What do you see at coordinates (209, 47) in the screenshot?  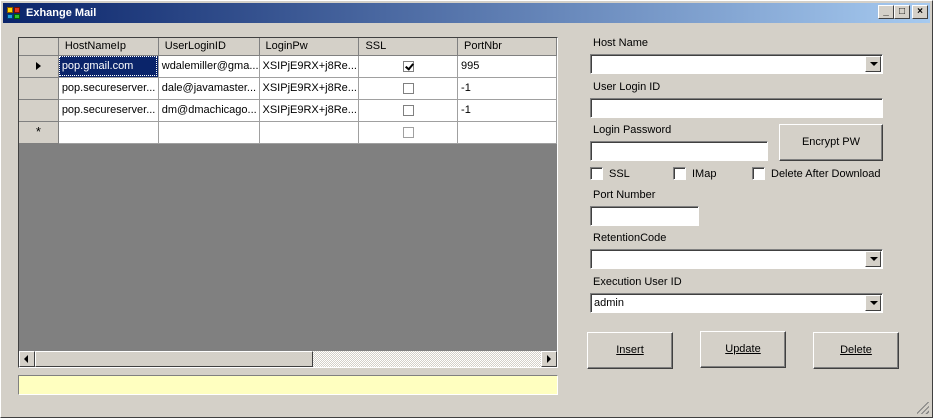 I see `column-header-userloginid: UserLoginID` at bounding box center [209, 47].